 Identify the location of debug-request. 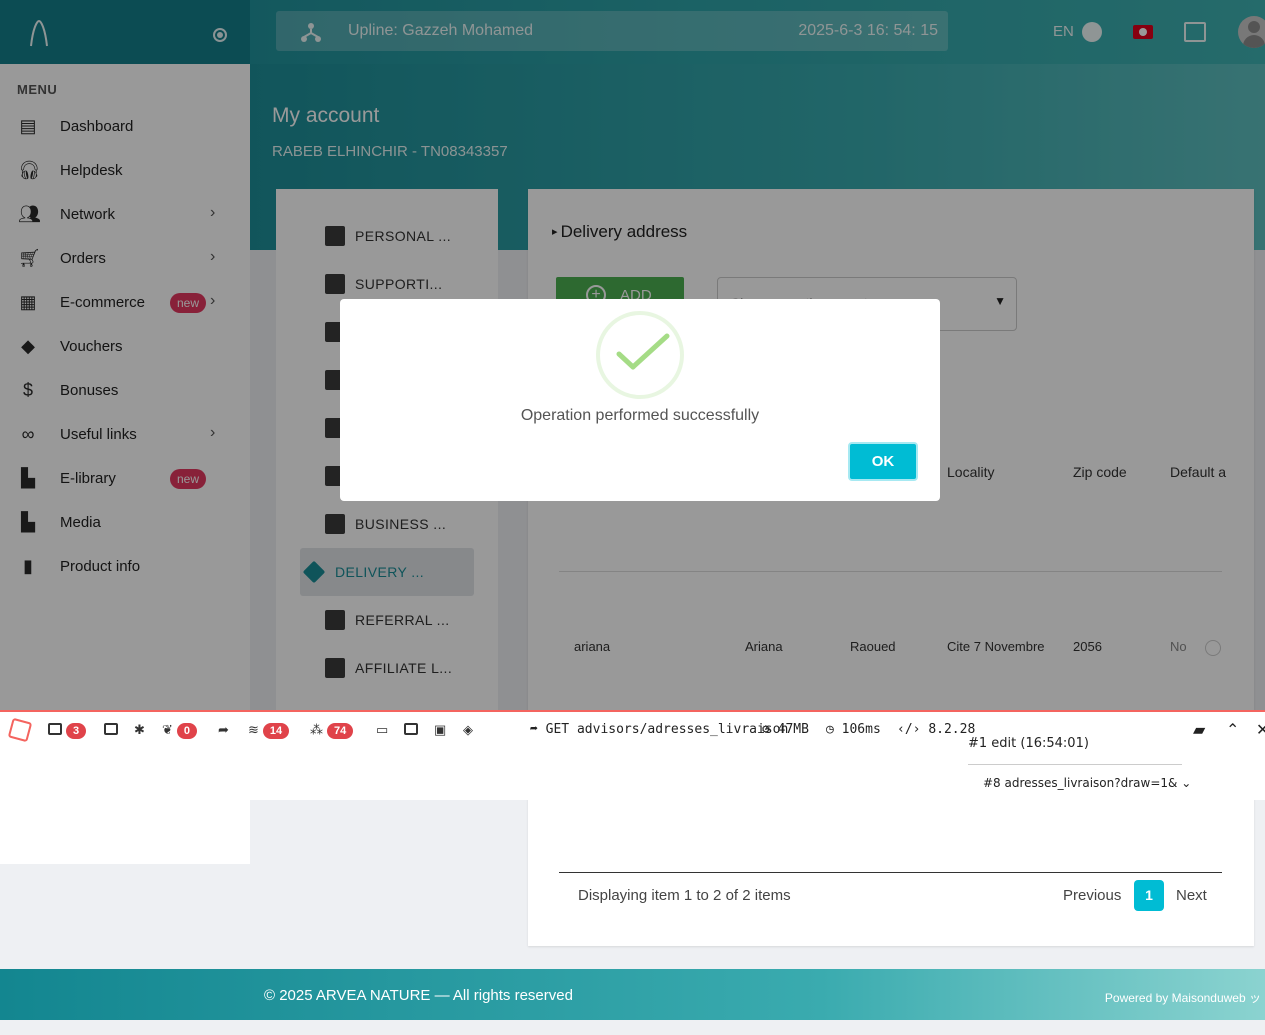
(411, 731).